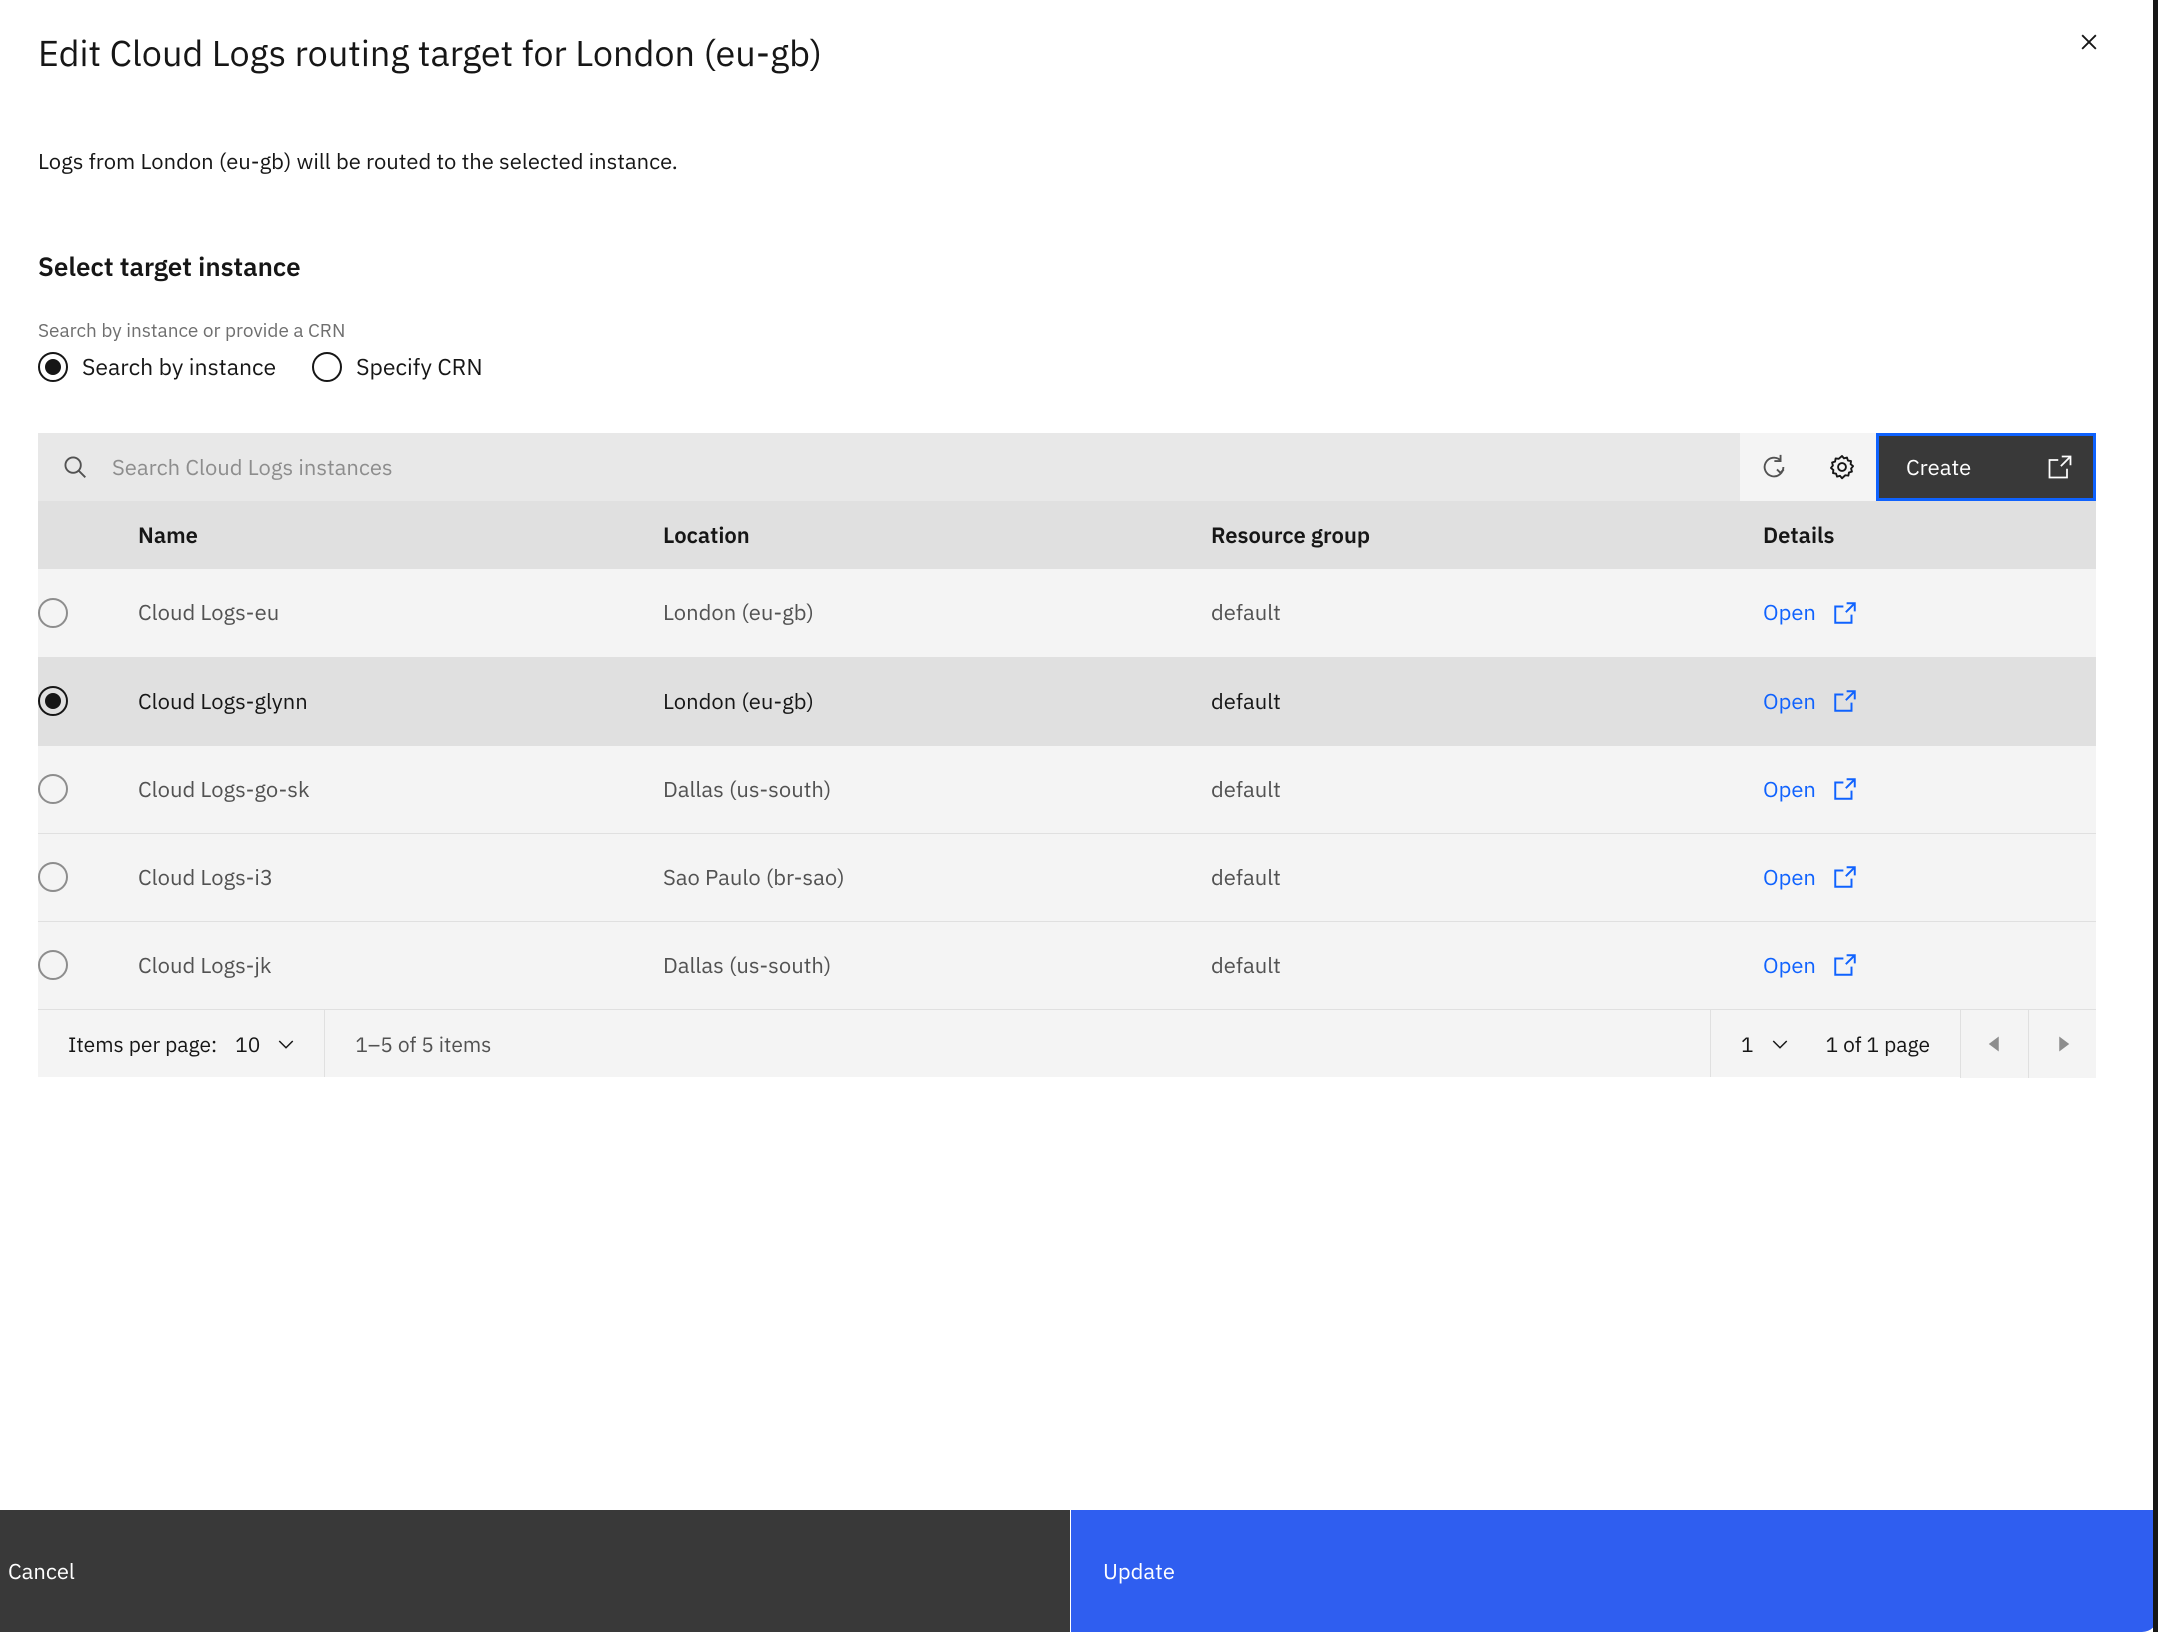 The width and height of the screenshot is (2164, 1632). Describe the element at coordinates (400, 535) in the screenshot. I see `column-header-name: Name` at that location.